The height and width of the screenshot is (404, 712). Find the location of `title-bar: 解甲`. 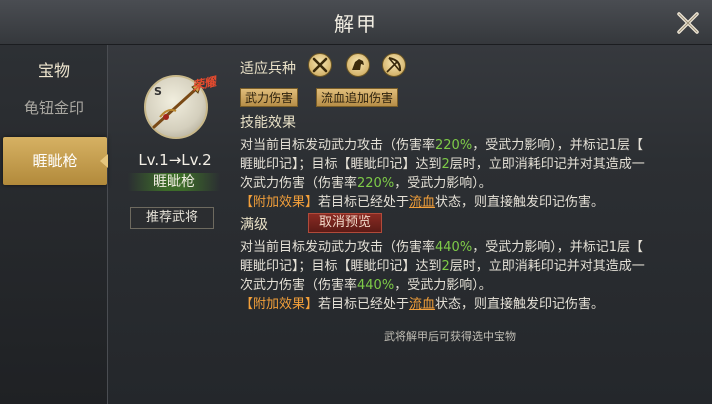

title-bar: 解甲 is located at coordinates (356, 22).